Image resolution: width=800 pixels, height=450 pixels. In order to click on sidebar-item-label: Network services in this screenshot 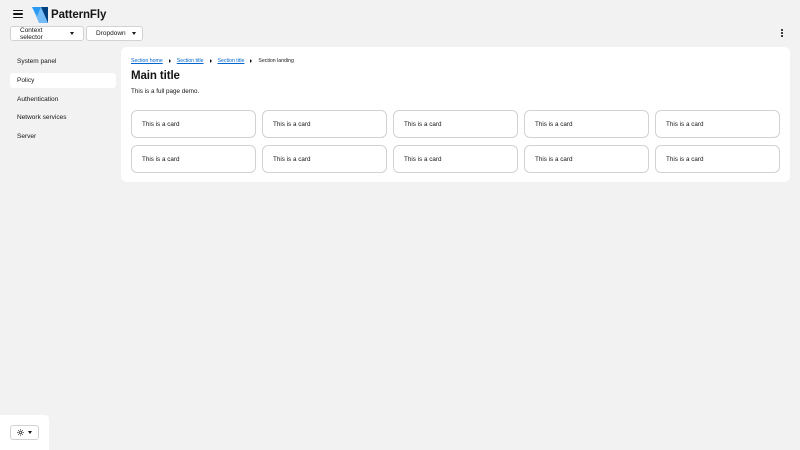, I will do `click(42, 117)`.